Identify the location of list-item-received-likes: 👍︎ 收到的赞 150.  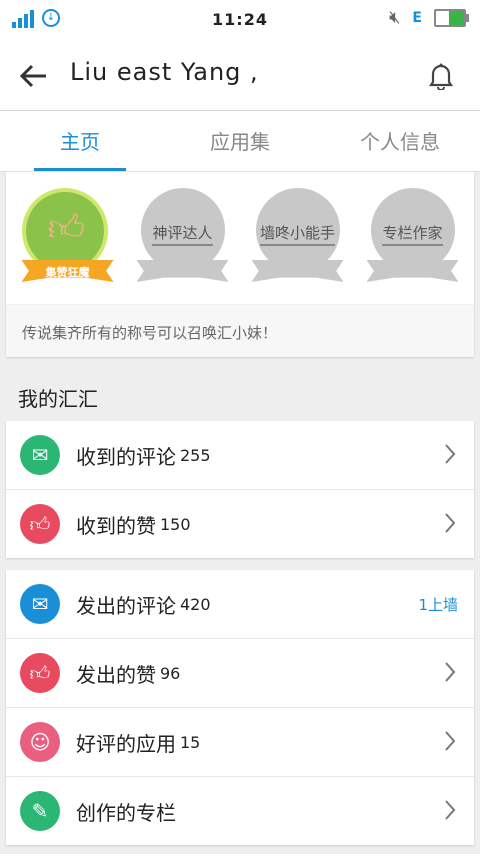
(240, 524).